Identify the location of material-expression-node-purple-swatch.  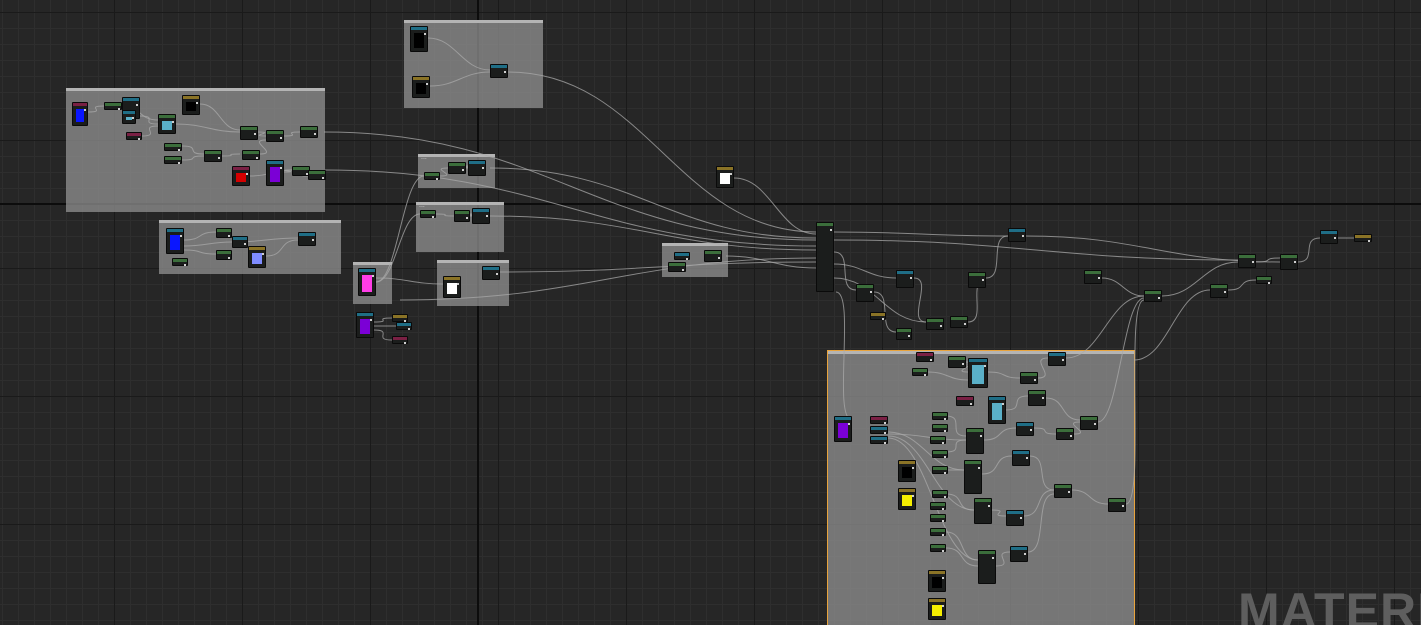
(843, 429).